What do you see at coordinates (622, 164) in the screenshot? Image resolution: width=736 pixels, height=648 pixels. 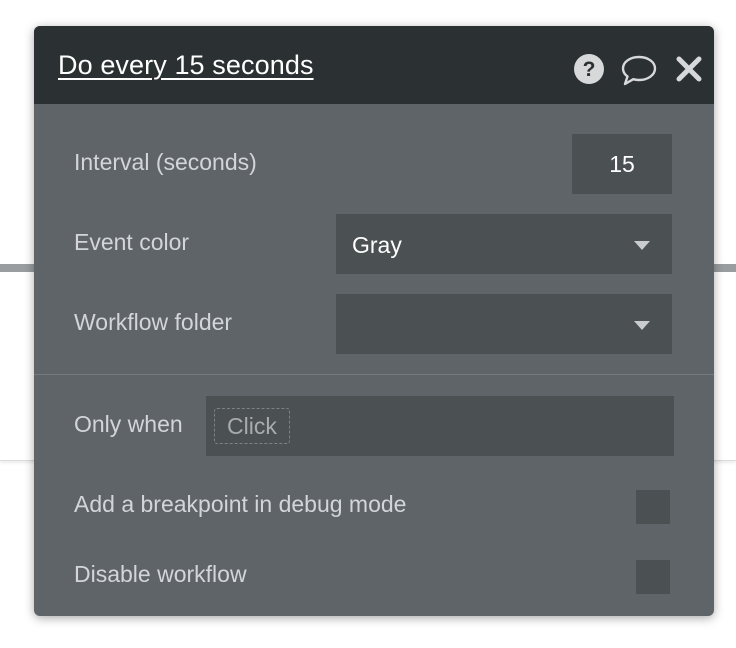 I see `interval-input: 15` at bounding box center [622, 164].